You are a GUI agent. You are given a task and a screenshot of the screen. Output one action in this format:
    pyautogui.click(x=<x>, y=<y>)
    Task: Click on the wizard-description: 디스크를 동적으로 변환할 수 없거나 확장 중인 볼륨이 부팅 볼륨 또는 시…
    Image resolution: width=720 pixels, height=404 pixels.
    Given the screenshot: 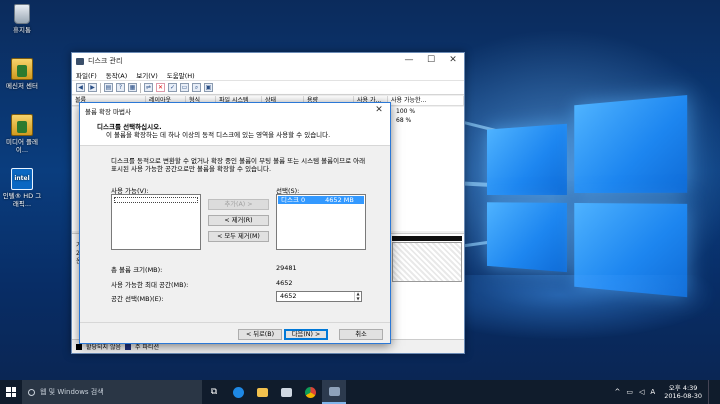 What is the action you would take?
    pyautogui.click(x=246, y=165)
    